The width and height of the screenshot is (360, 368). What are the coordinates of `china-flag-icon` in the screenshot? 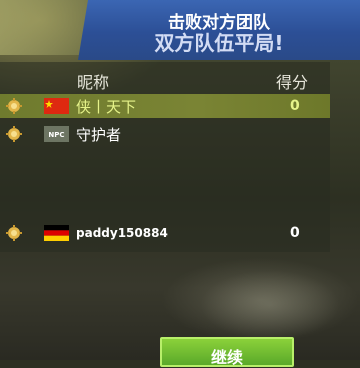 It's located at (56, 106).